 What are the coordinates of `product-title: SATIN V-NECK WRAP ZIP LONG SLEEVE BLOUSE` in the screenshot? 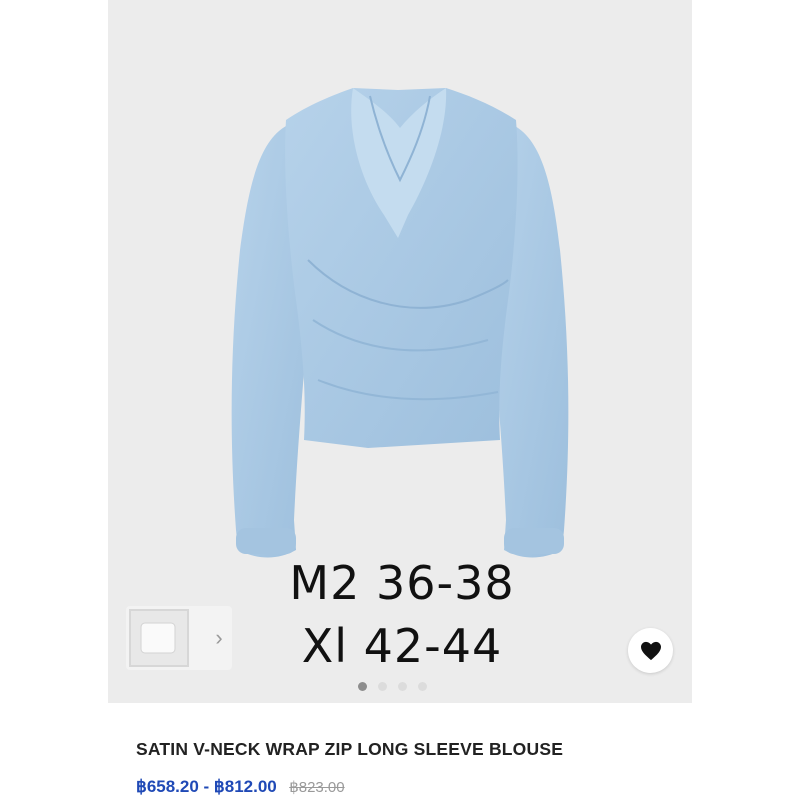 It's located at (350, 749).